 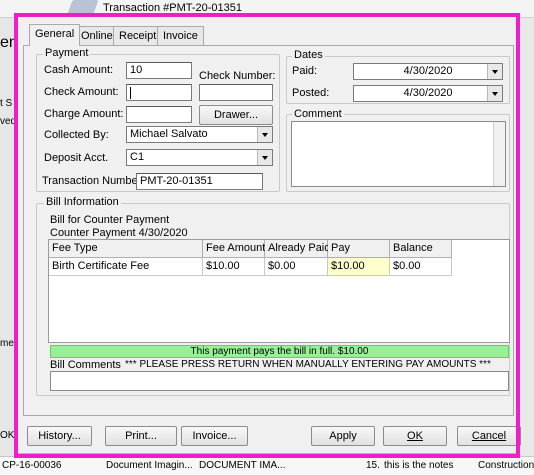 What do you see at coordinates (81, 92) in the screenshot?
I see `check-amount-label: Check Amount:` at bounding box center [81, 92].